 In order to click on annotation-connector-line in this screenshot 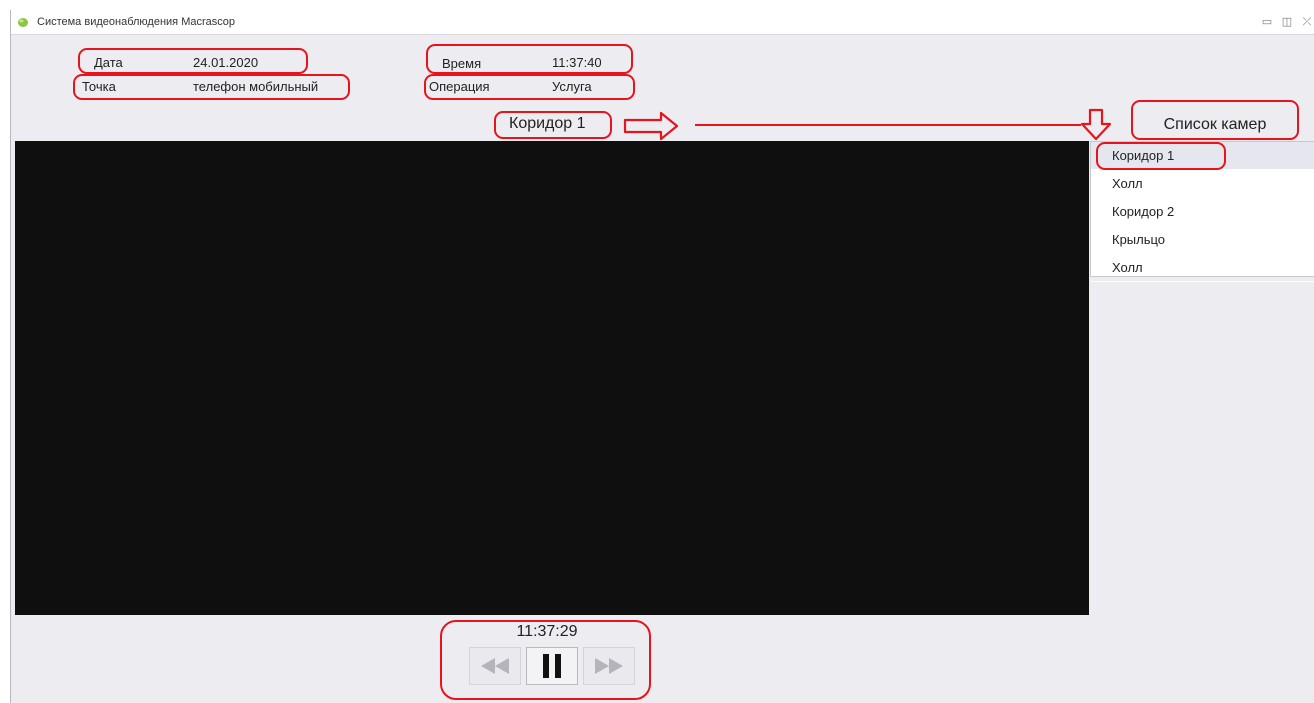, I will do `click(888, 125)`.